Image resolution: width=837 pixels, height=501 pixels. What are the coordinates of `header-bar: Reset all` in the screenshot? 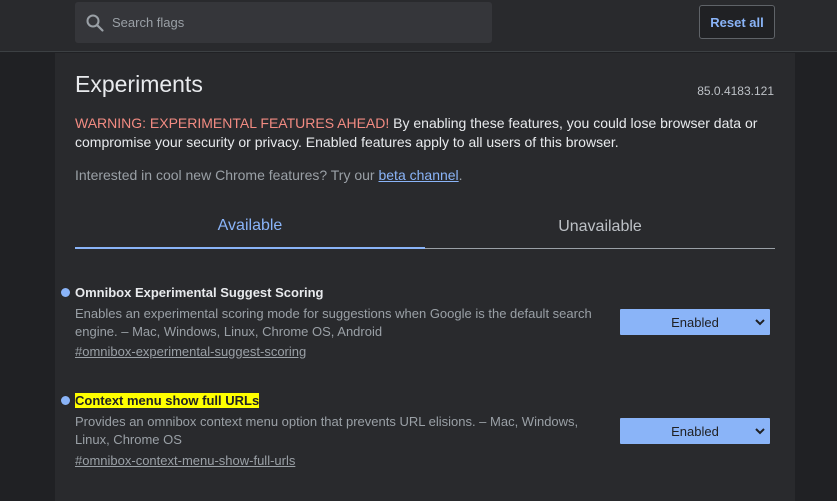 It's located at (418, 26).